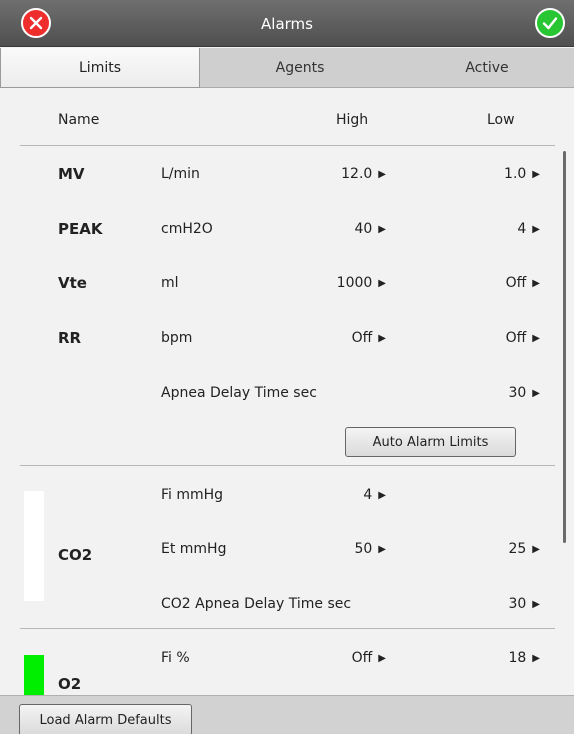 This screenshot has width=574, height=734. What do you see at coordinates (187, 229) in the screenshot?
I see `unit-peak: cmH2O` at bounding box center [187, 229].